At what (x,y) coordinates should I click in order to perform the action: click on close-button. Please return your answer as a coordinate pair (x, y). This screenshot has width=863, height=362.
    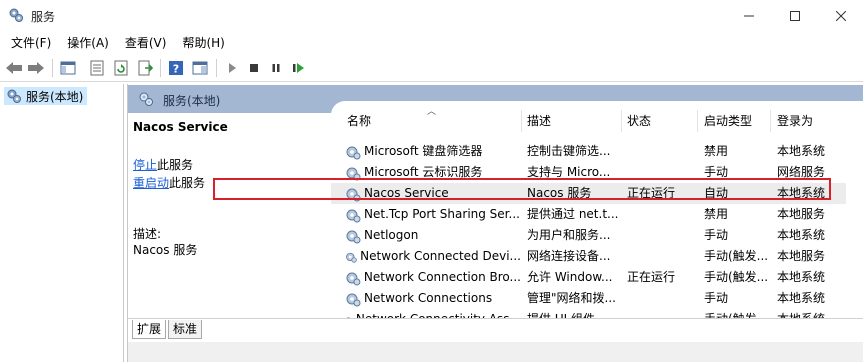
    Looking at the image, I should click on (840, 16).